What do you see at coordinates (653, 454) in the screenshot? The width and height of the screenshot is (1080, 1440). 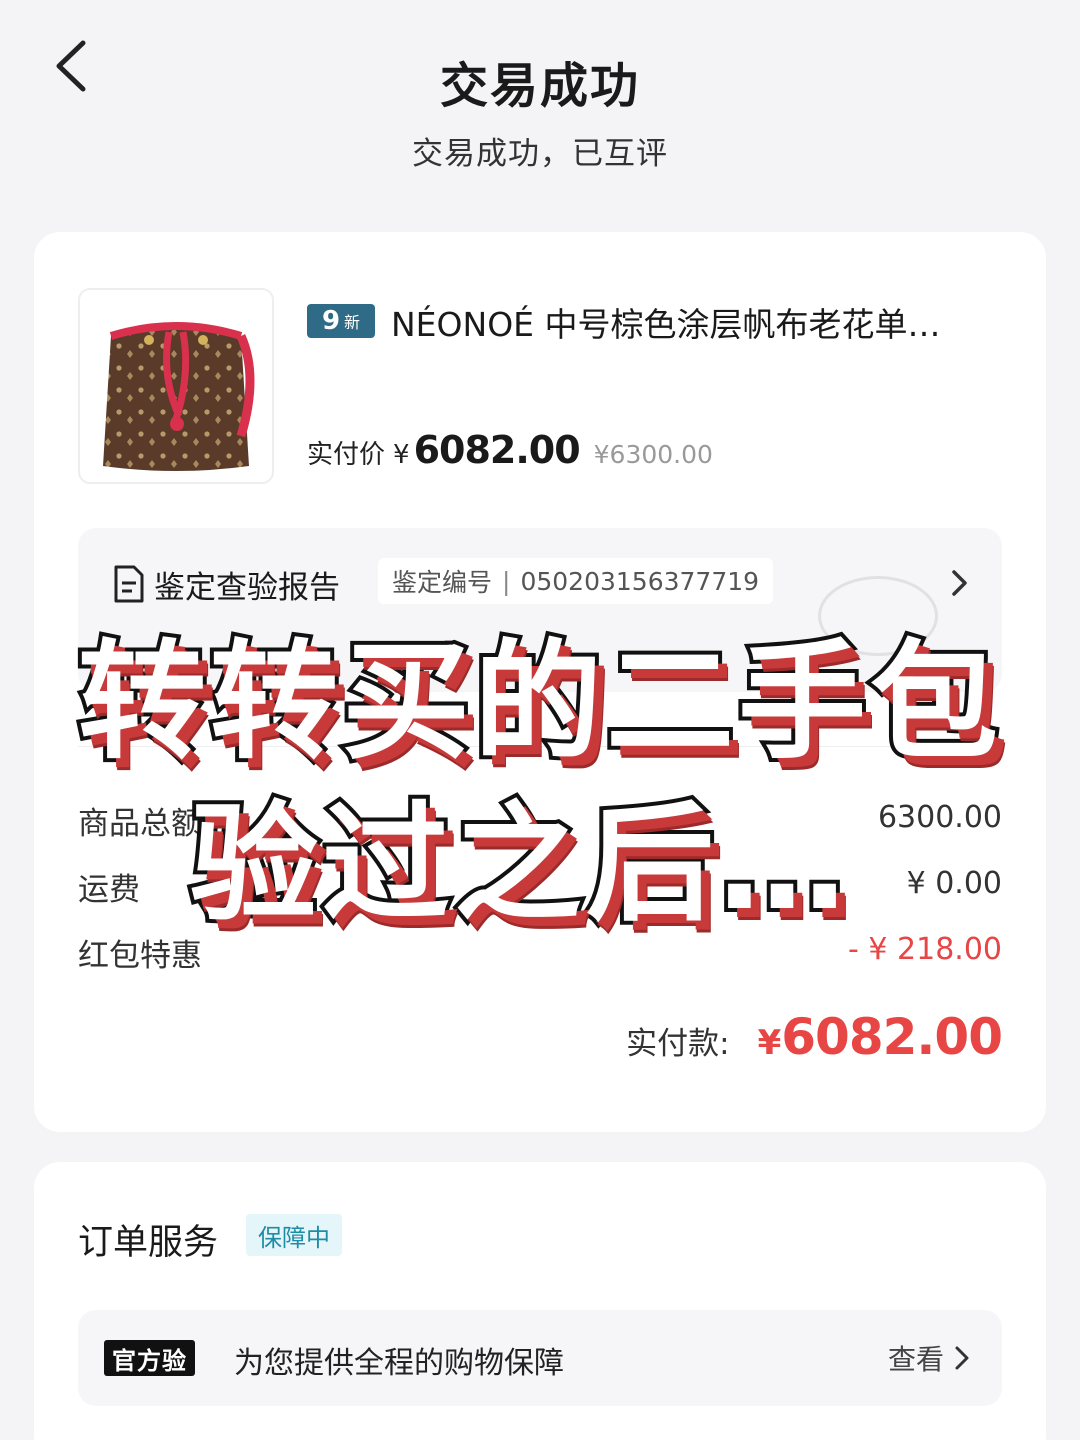 I see `original-price: ¥6300.00` at bounding box center [653, 454].